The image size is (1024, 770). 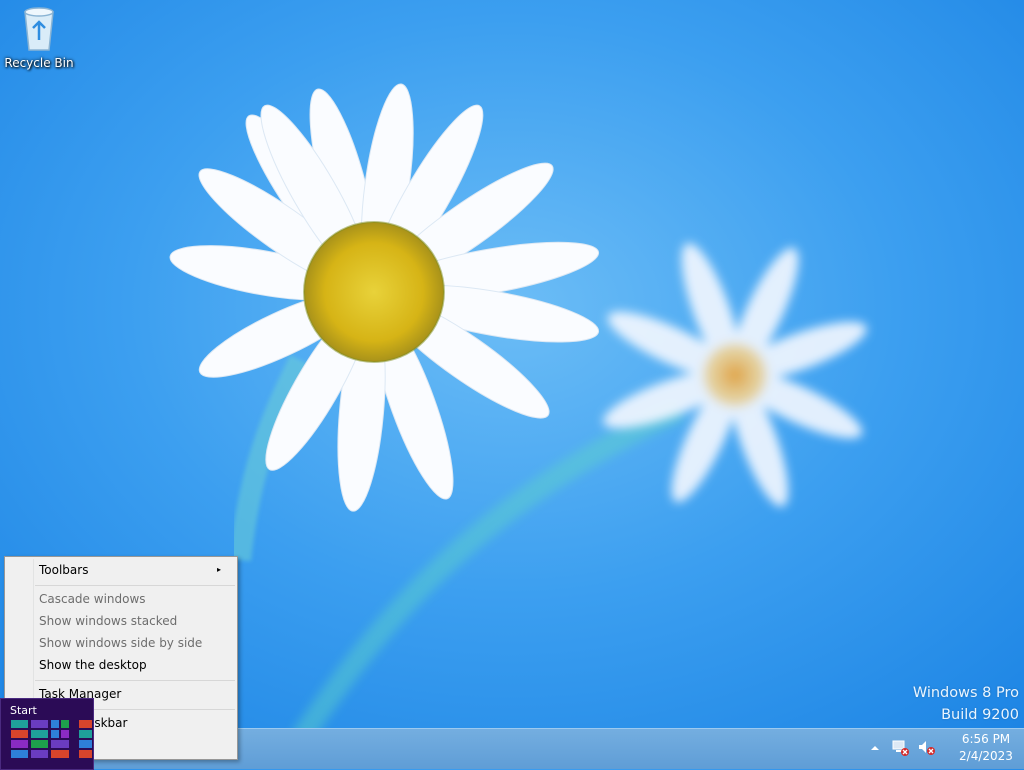 I want to click on watermark-build: Build 9200, so click(x=980, y=715).